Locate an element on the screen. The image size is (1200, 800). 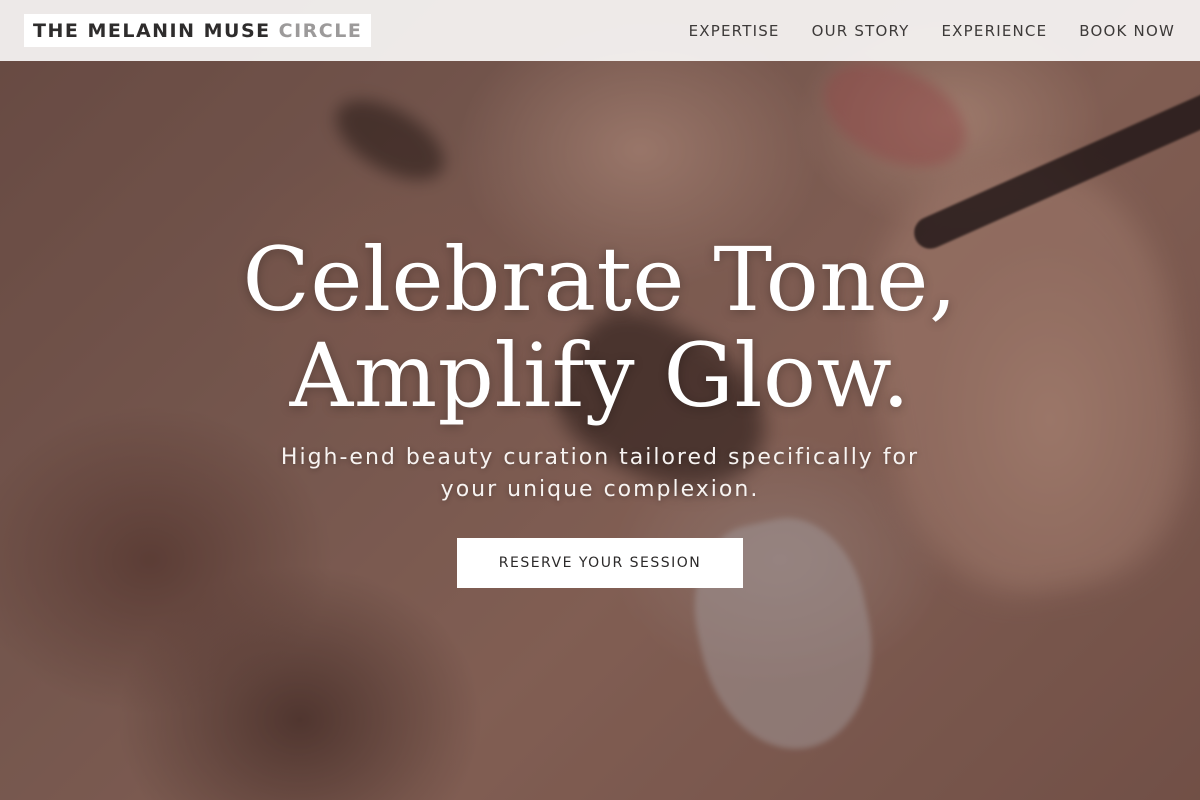
brand-name-secondary: CIRCLE is located at coordinates (320, 30).